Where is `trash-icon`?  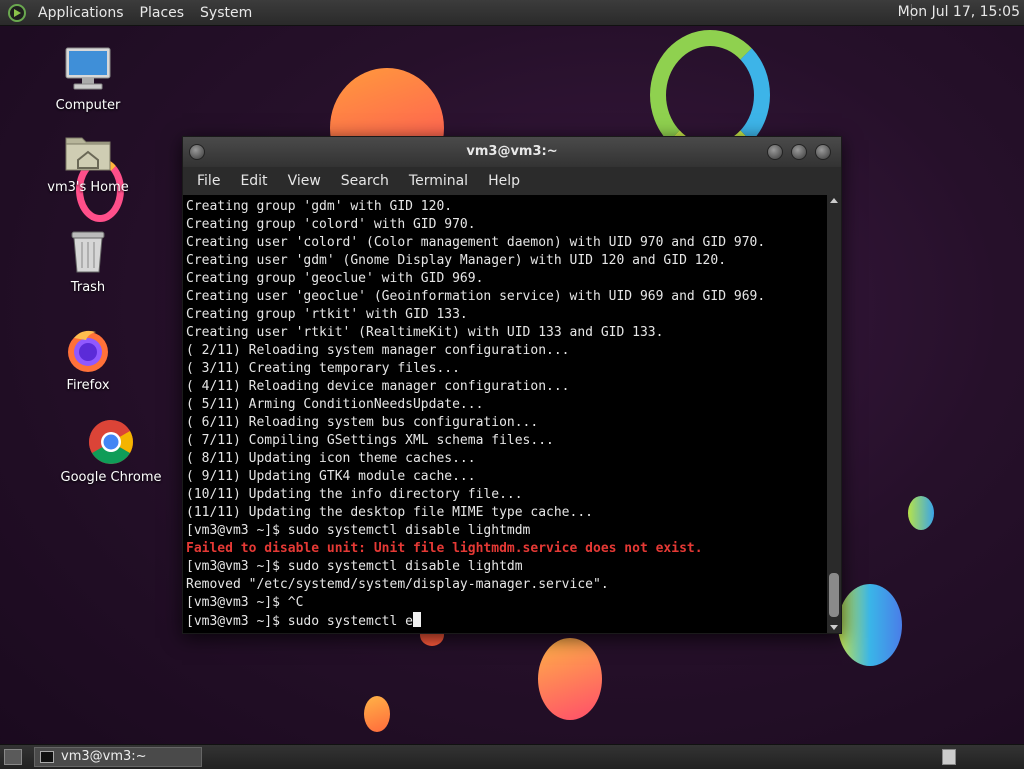
trash-icon is located at coordinates (88, 252).